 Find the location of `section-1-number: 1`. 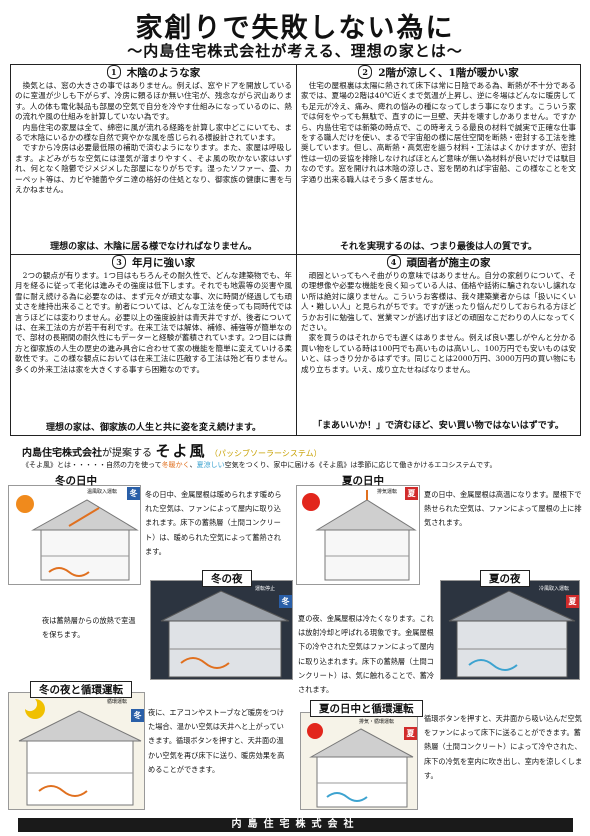

section-1-number: 1 is located at coordinates (113, 72).